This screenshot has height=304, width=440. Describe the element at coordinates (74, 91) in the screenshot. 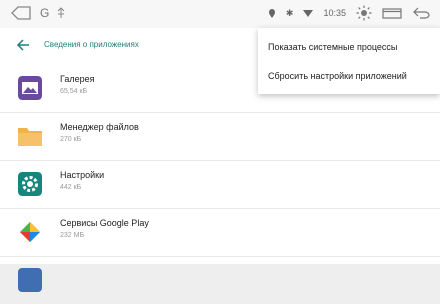

I see `app-size: 65,54 кБ` at that location.